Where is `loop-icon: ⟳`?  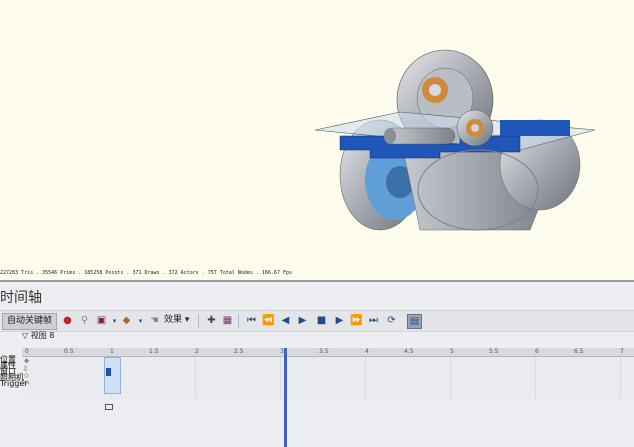
loop-icon: ⟳ is located at coordinates (391, 320).